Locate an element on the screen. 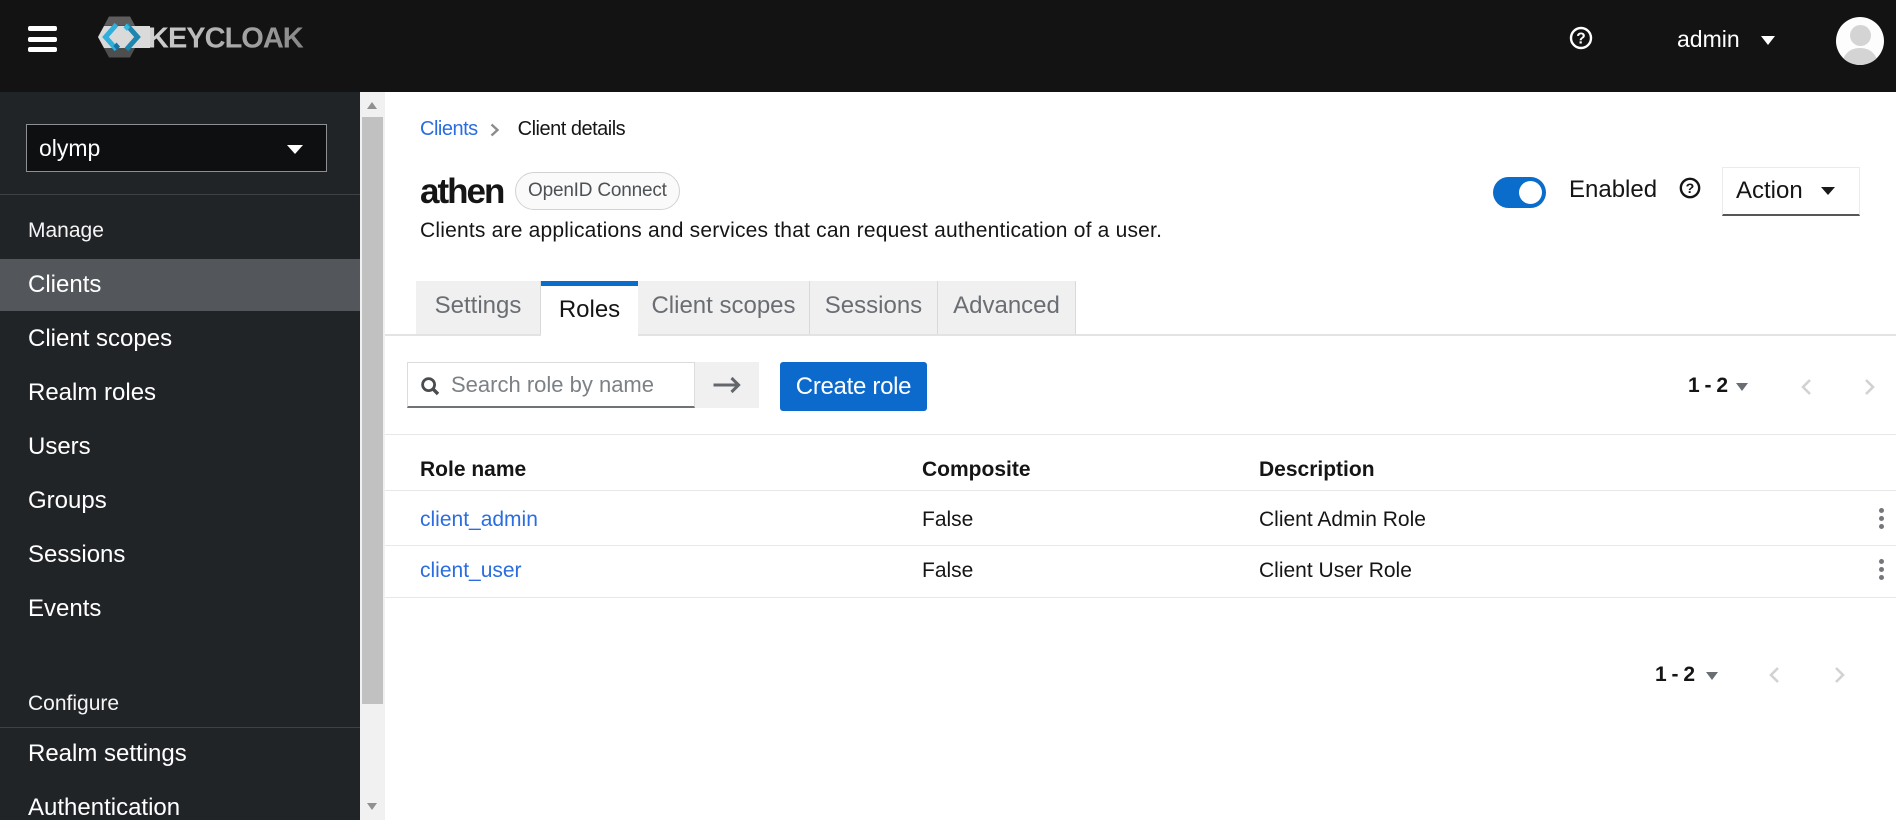 Image resolution: width=1896 pixels, height=834 pixels. svg-text: KEYCLOAK is located at coordinates (226, 39).